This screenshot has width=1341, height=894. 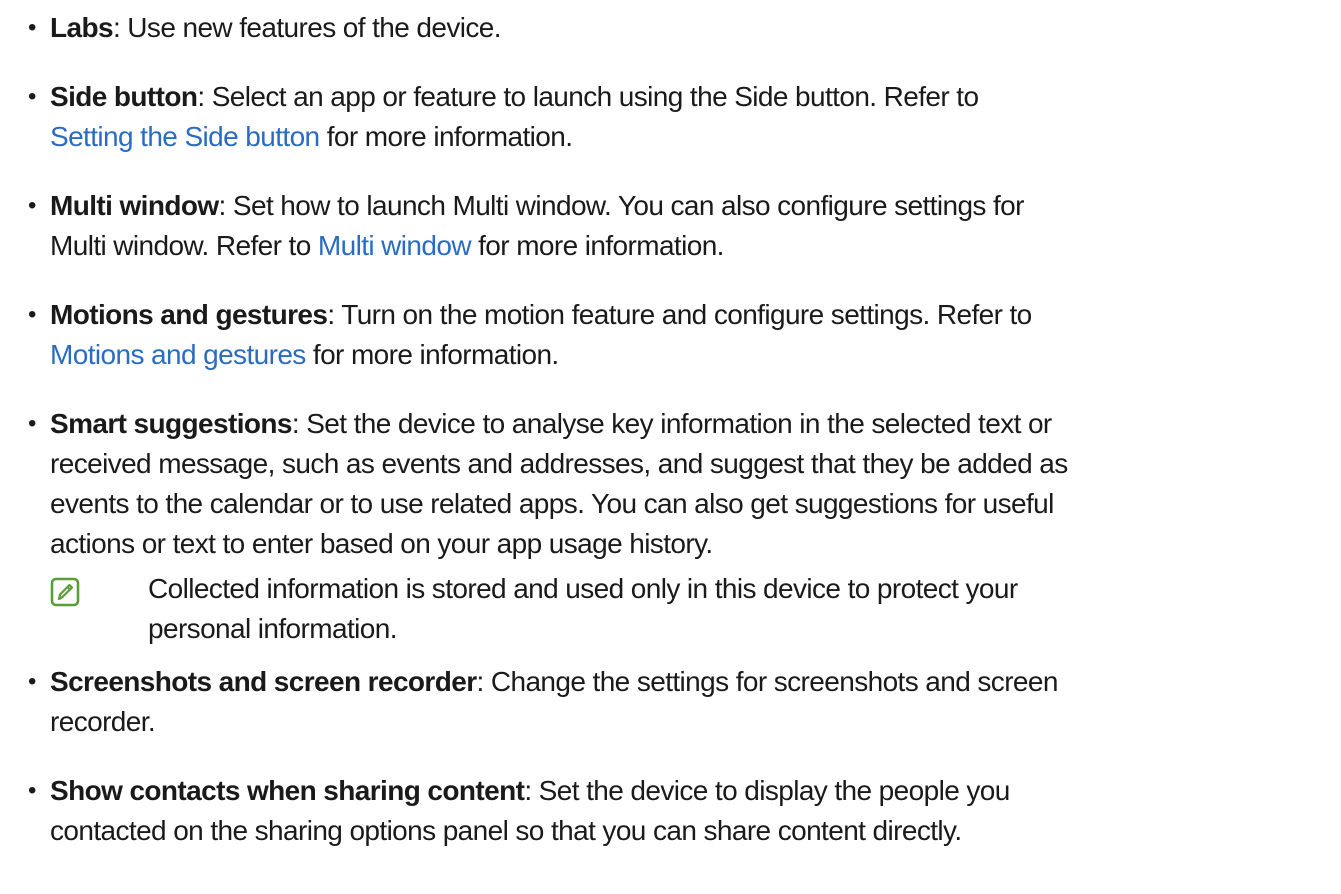 What do you see at coordinates (695, 28) in the screenshot?
I see `item-description: Labs: Use new features of the device.` at bounding box center [695, 28].